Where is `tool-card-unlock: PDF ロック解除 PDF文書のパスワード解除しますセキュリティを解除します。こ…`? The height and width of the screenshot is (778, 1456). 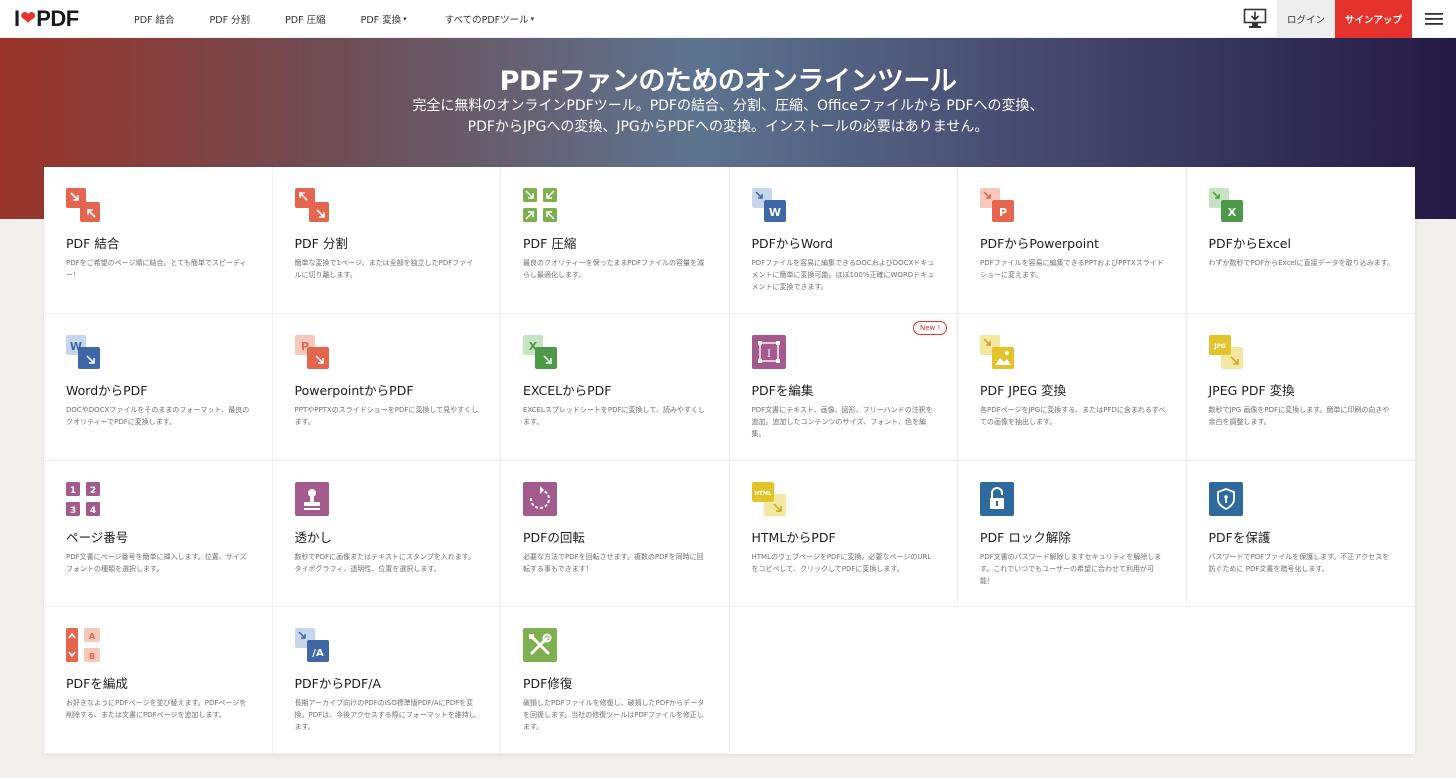 tool-card-unlock: PDF ロック解除 PDF文書のパスワード解除しますセキュリティを解除します。こ… is located at coordinates (1072, 534).